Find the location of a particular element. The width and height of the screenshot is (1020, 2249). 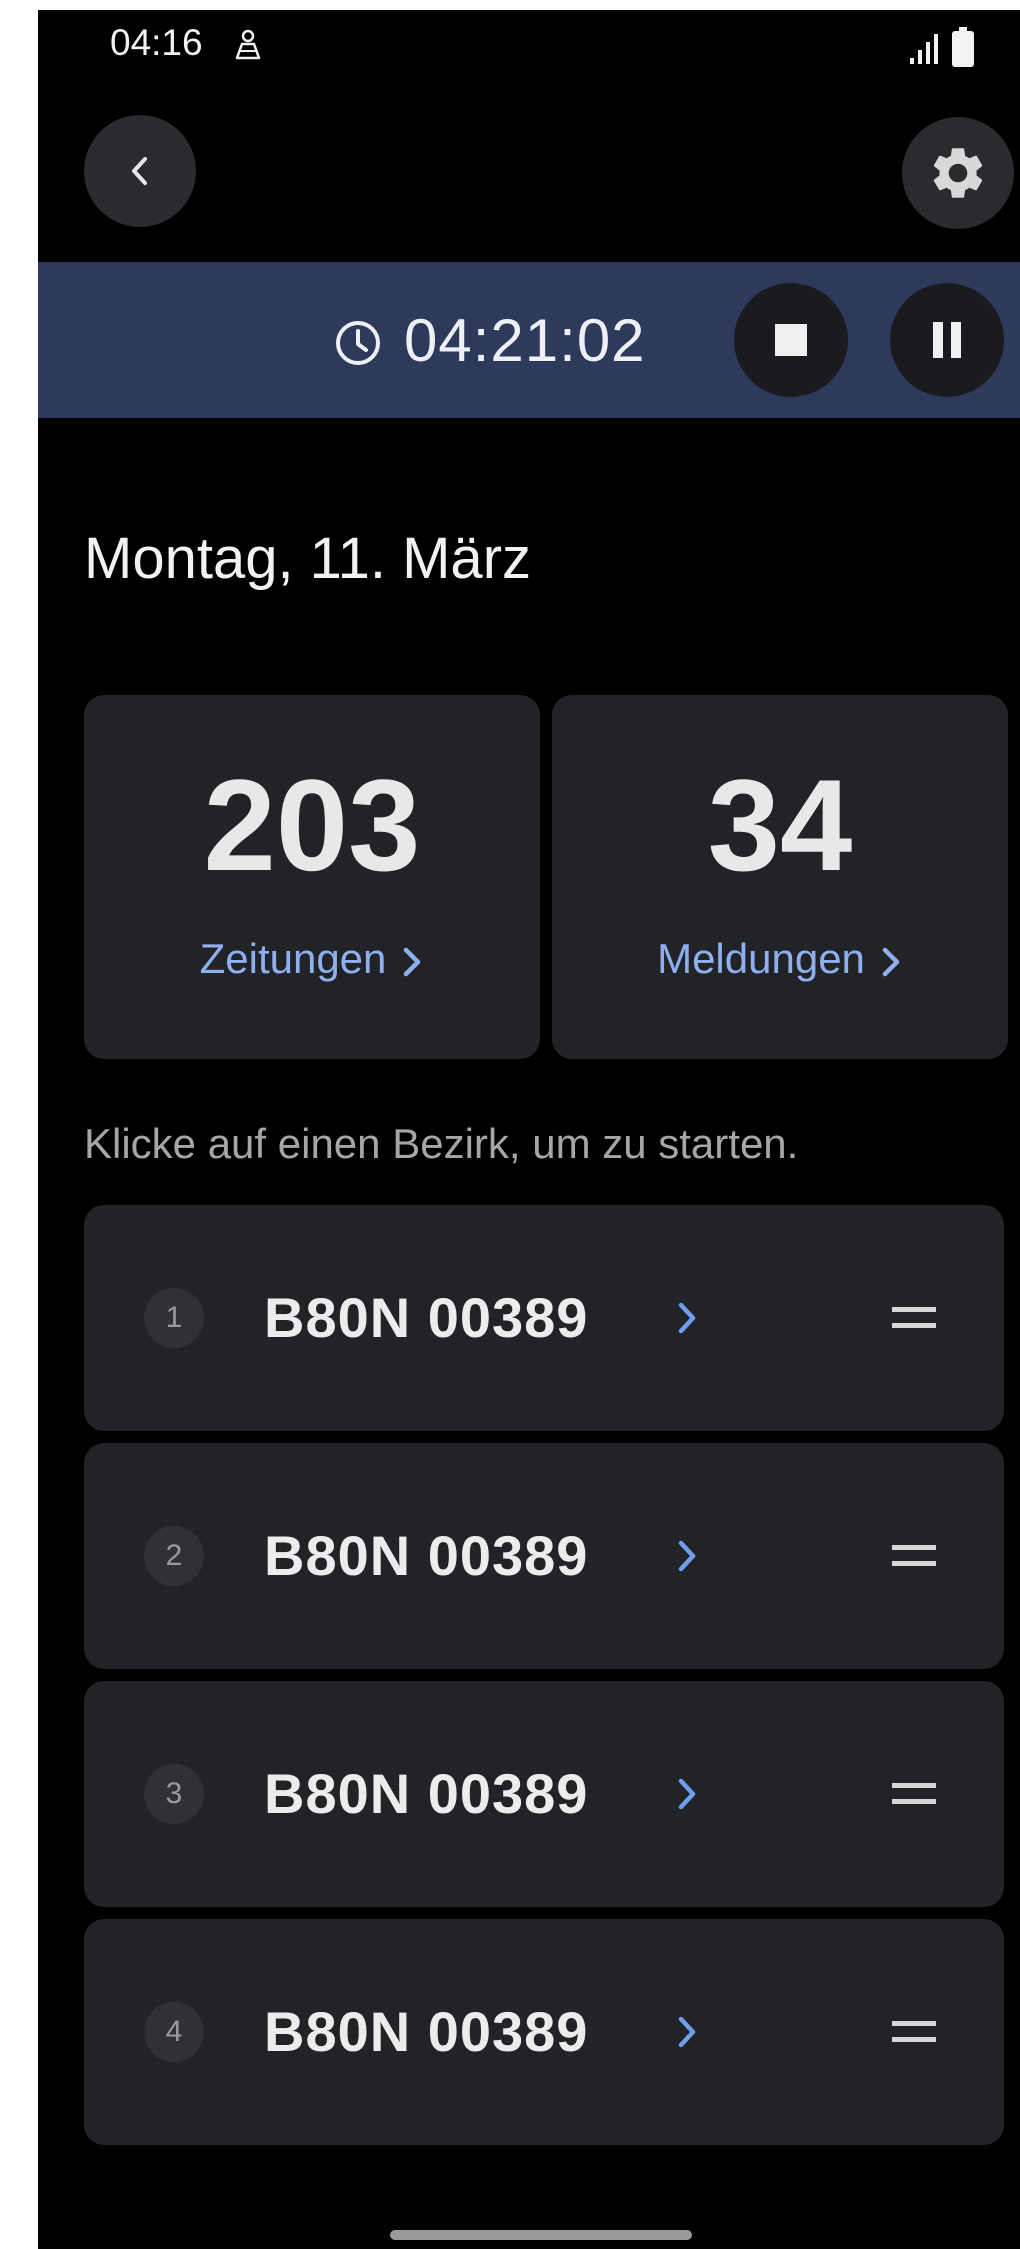

chevron-left-icon is located at coordinates (139, 171).